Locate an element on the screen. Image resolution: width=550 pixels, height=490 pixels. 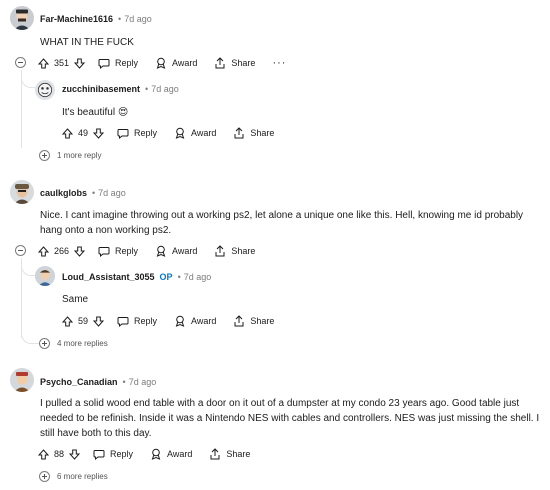
comment-author: Far-Machine1616 is located at coordinates (76, 19).